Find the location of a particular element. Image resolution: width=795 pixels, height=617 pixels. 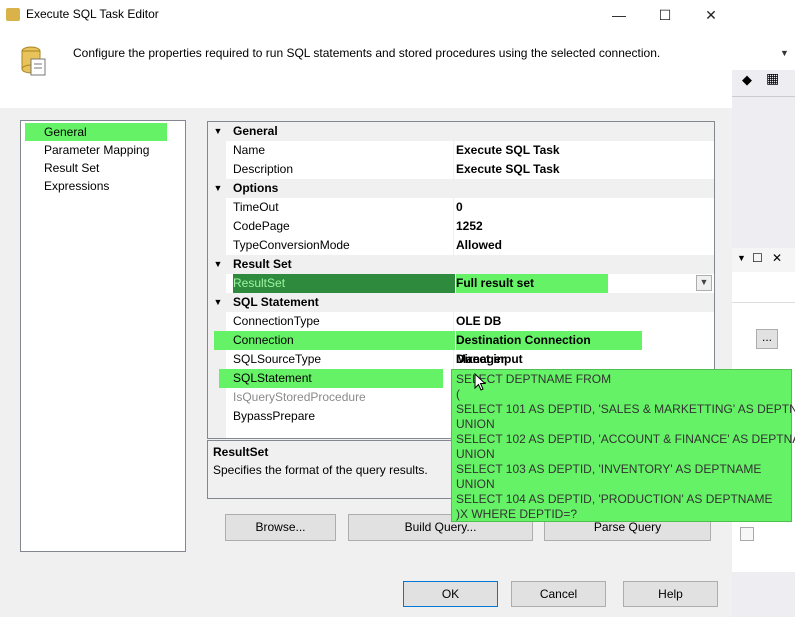

database-script-icon is located at coordinates (33, 61).